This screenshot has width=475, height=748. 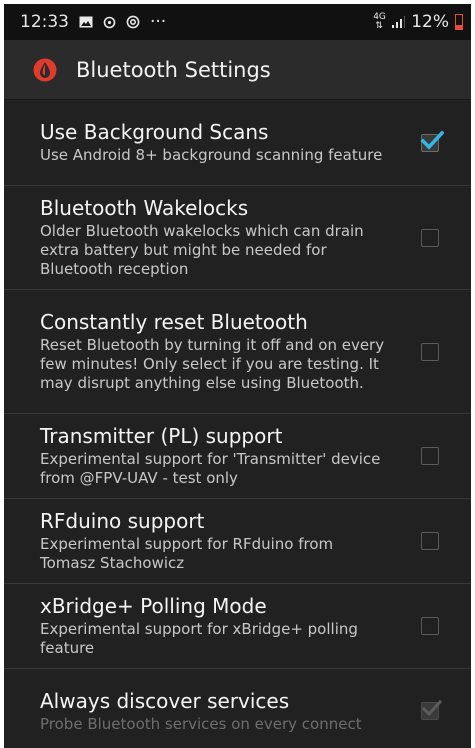 I want to click on battery-icon, so click(x=459, y=22).